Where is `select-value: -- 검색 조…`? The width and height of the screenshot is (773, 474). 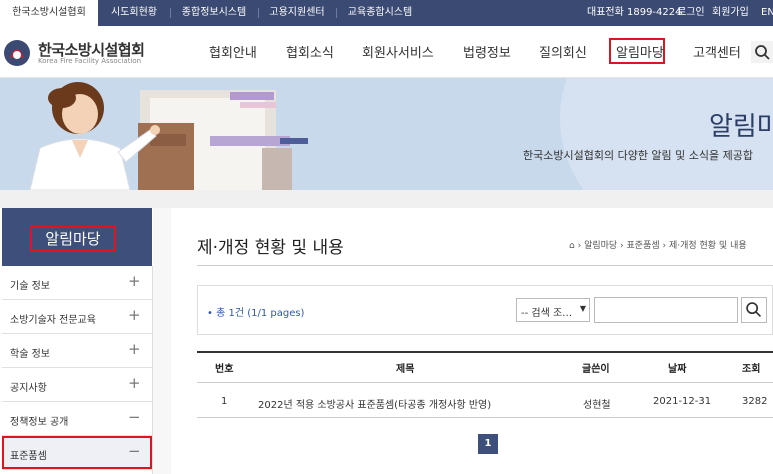 select-value: -- 검색 조… is located at coordinates (547, 313).